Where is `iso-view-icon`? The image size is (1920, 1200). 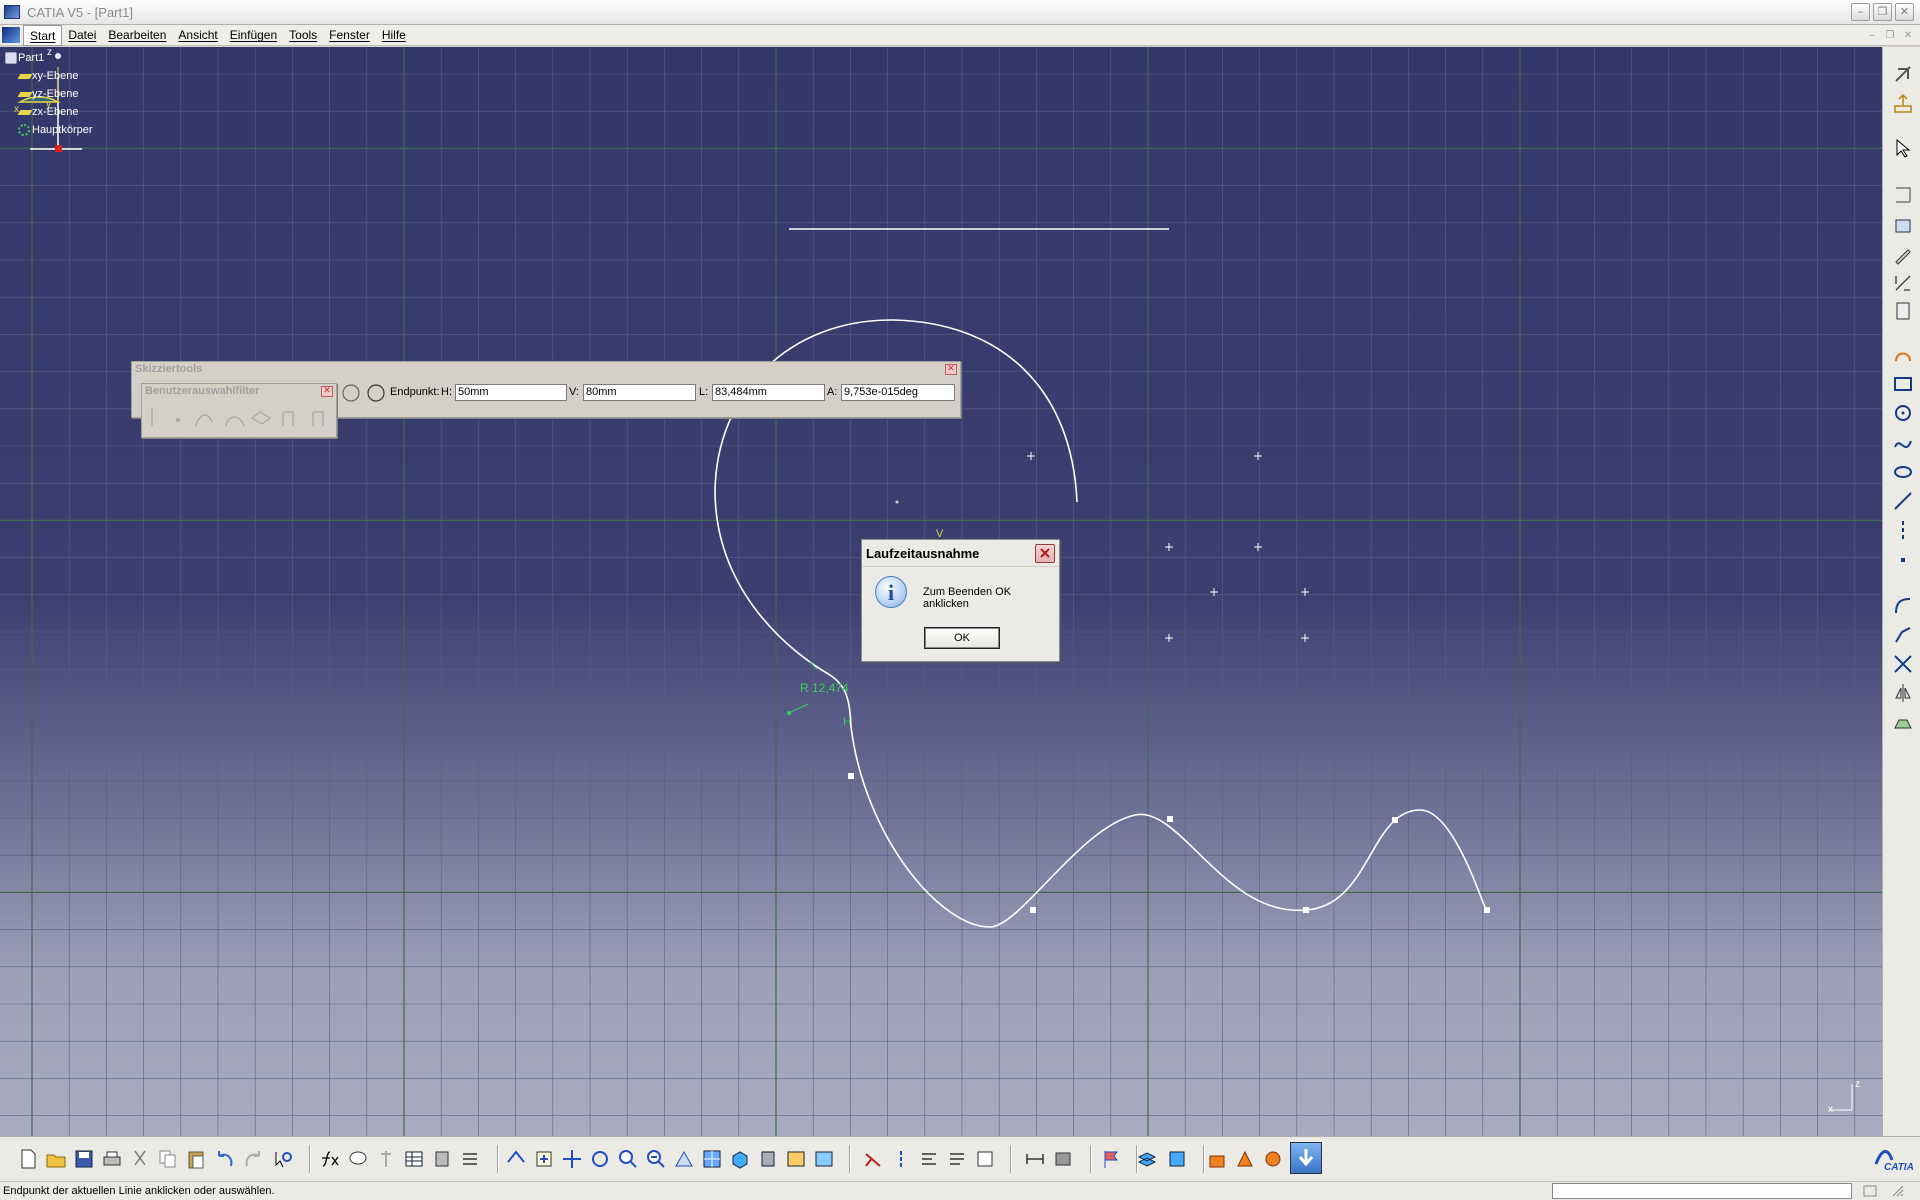
iso-view-icon is located at coordinates (740, 1159).